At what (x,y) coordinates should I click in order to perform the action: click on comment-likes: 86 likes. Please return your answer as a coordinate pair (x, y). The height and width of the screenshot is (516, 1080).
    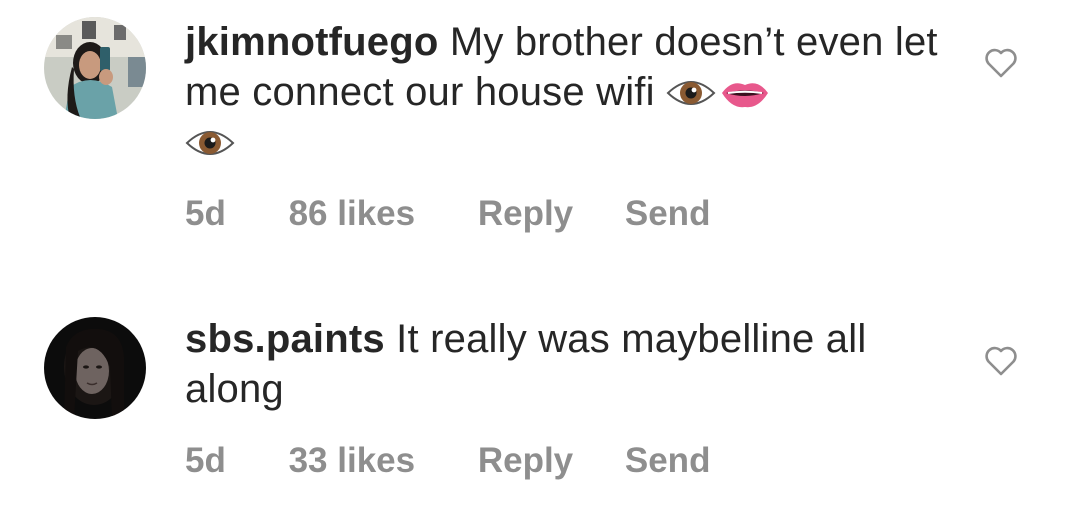
    Looking at the image, I should click on (352, 214).